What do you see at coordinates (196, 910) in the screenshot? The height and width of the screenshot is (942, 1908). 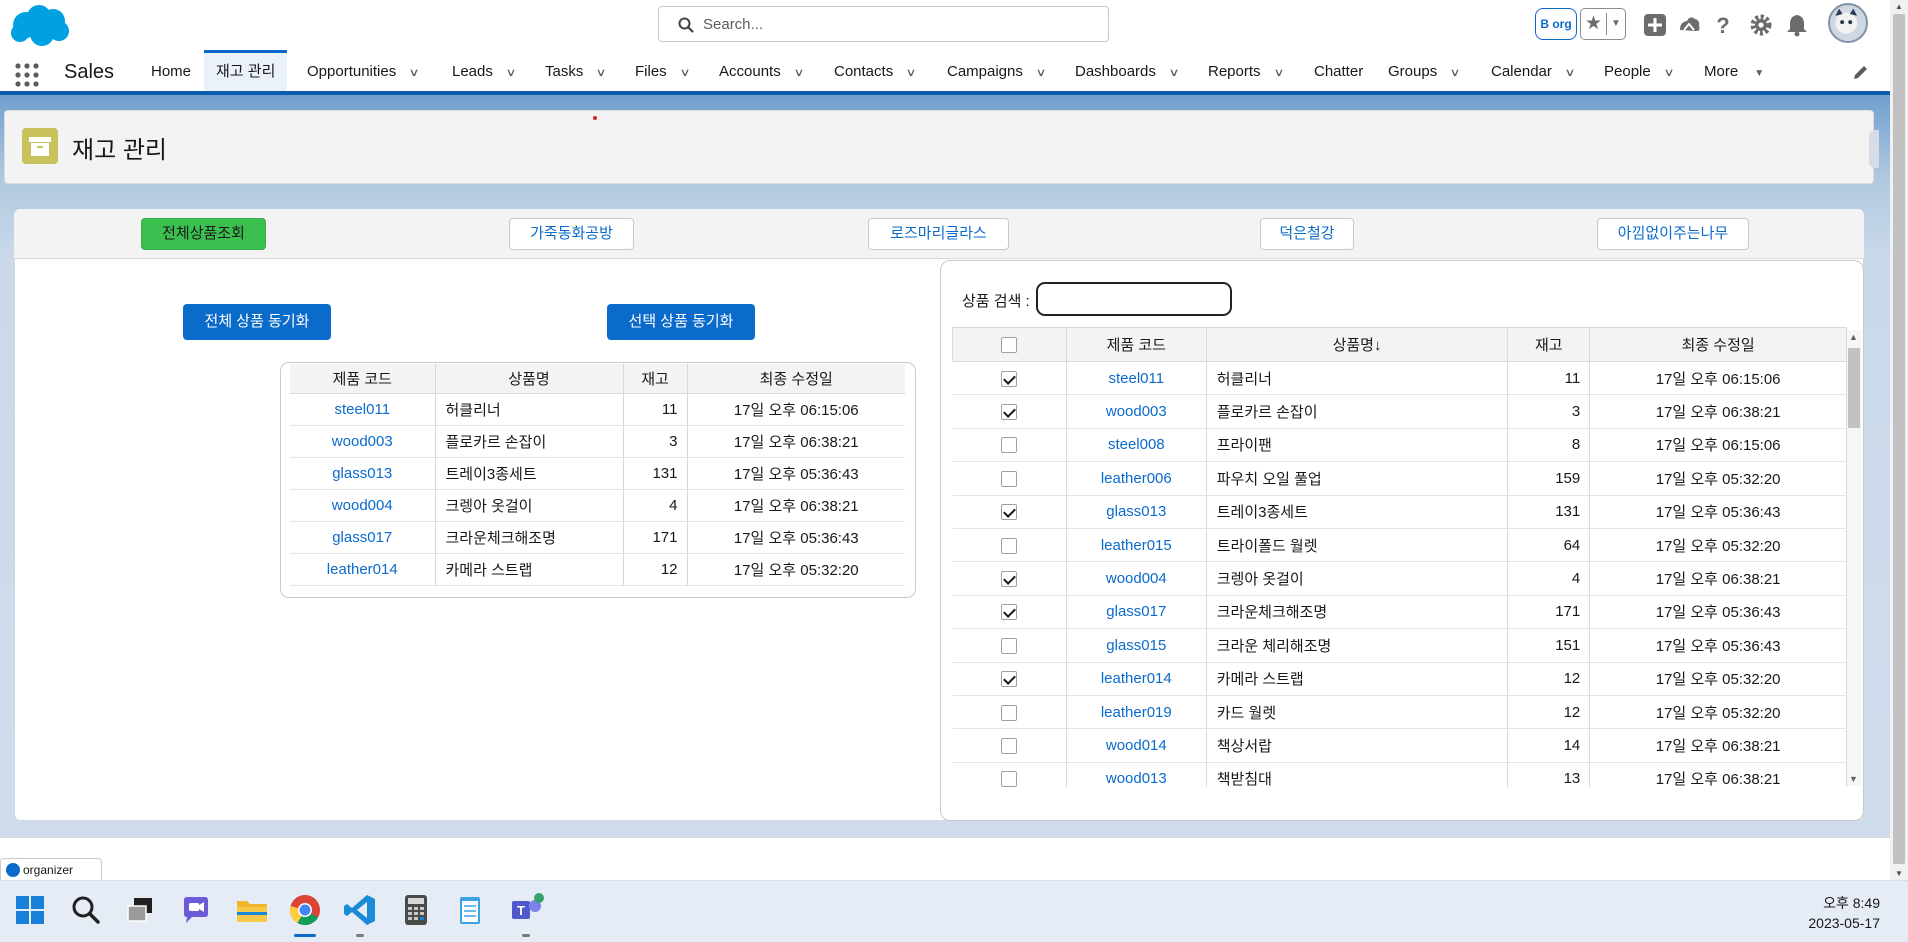 I see `teams-chat-icon` at bounding box center [196, 910].